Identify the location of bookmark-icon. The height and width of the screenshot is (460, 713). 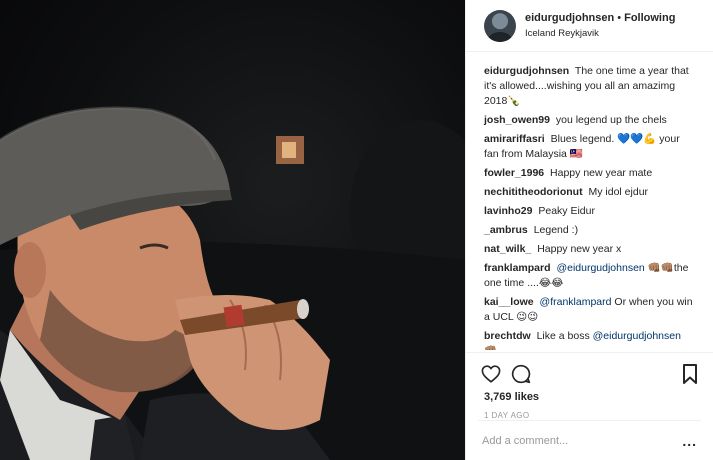
(690, 374).